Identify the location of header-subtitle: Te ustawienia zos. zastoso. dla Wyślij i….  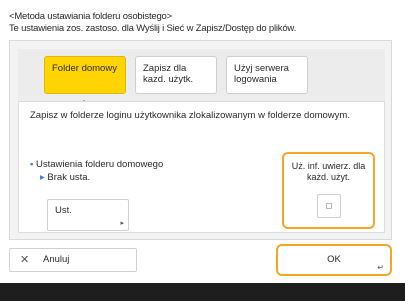
(153, 28).